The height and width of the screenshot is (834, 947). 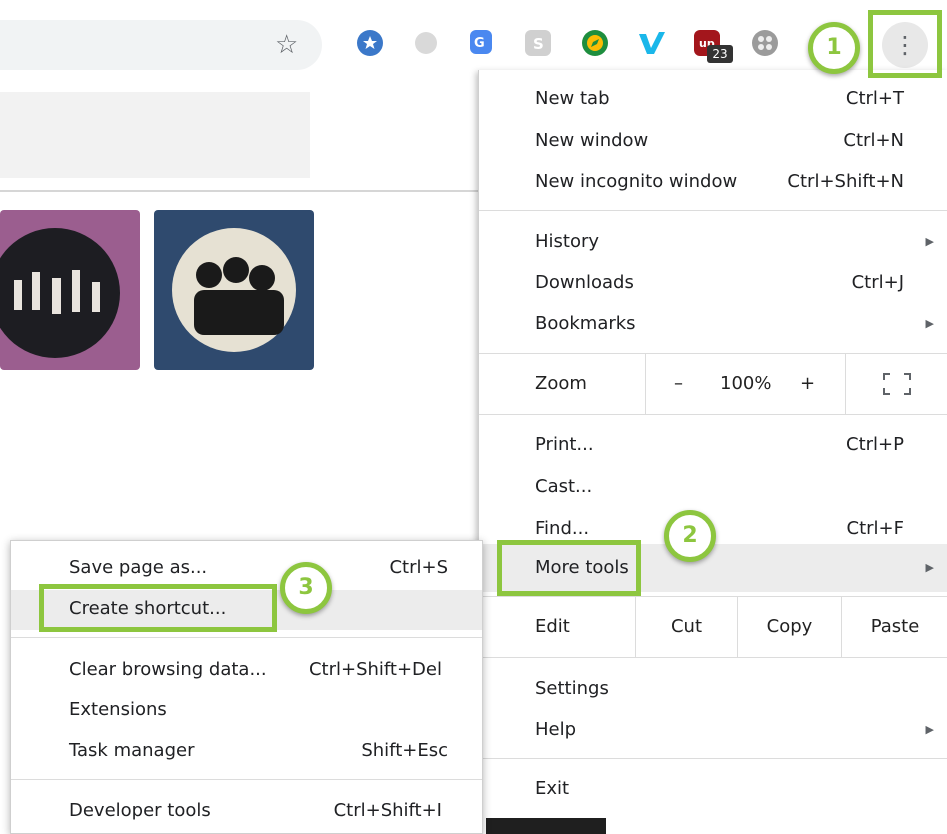 What do you see at coordinates (561, 383) in the screenshot?
I see `zoom-label: Zoom` at bounding box center [561, 383].